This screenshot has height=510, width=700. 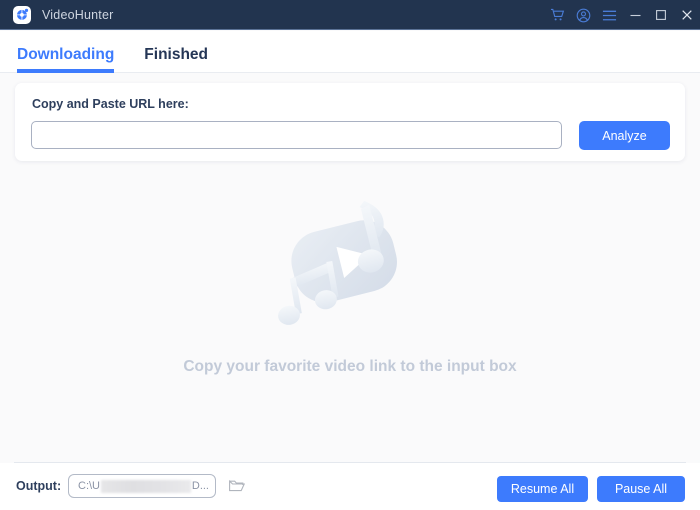 I want to click on account-icon, so click(x=583, y=15).